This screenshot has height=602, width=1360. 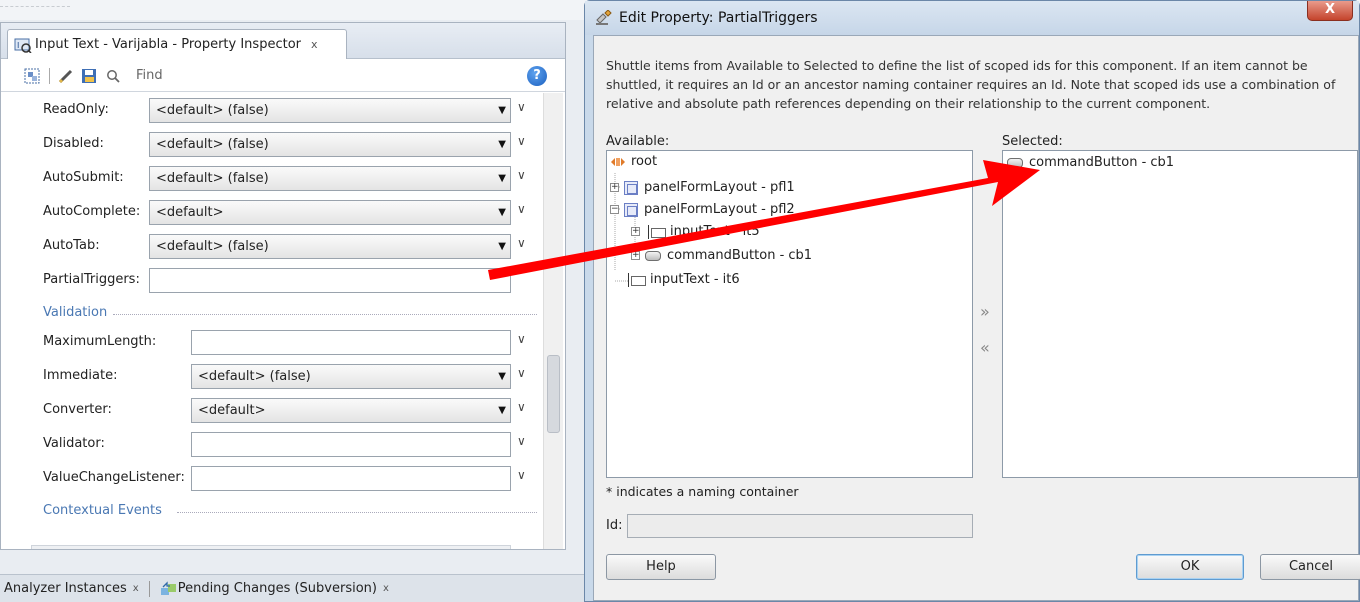 I want to click on contextual-events-section: Contextual Events, so click(x=269, y=512).